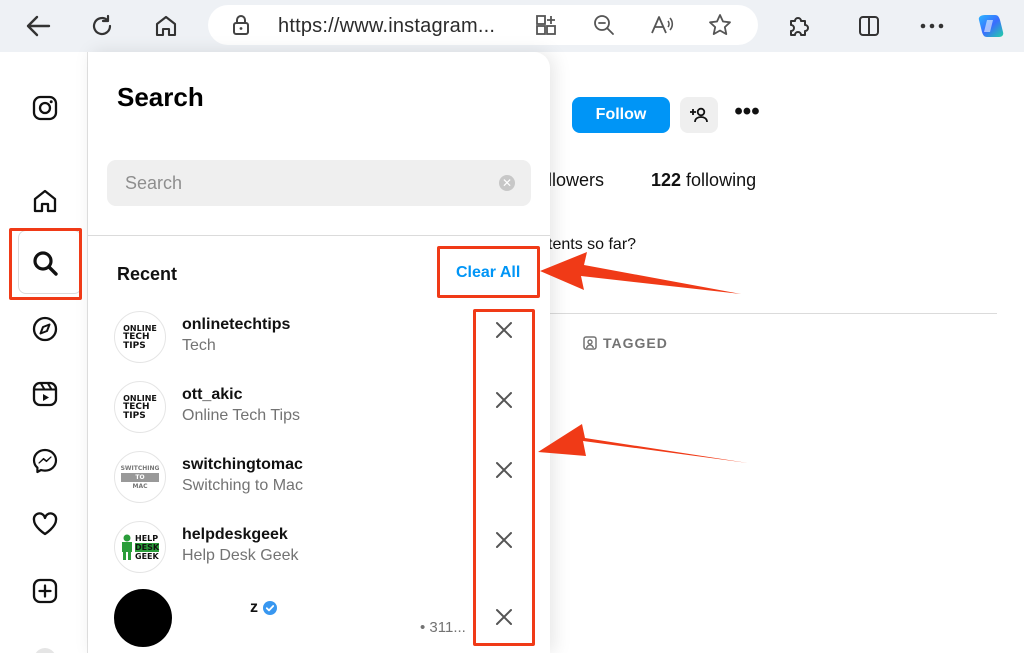 Image resolution: width=1024 pixels, height=653 pixels. I want to click on subtitle: Online Tech Tips, so click(241, 415).